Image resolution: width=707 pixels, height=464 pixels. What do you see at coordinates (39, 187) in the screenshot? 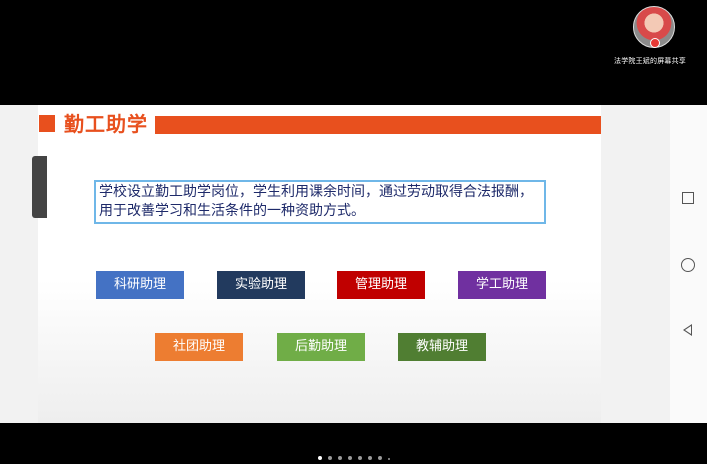
I see `side-panel-handle` at bounding box center [39, 187].